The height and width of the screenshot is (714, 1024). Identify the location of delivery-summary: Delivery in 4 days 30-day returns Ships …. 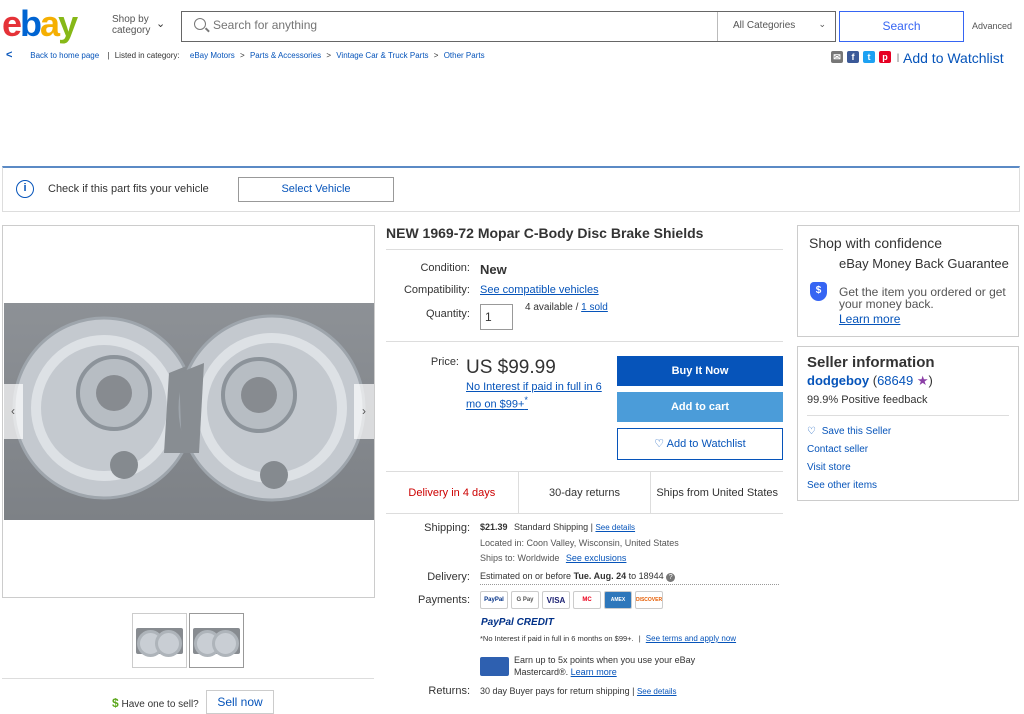
(584, 492).